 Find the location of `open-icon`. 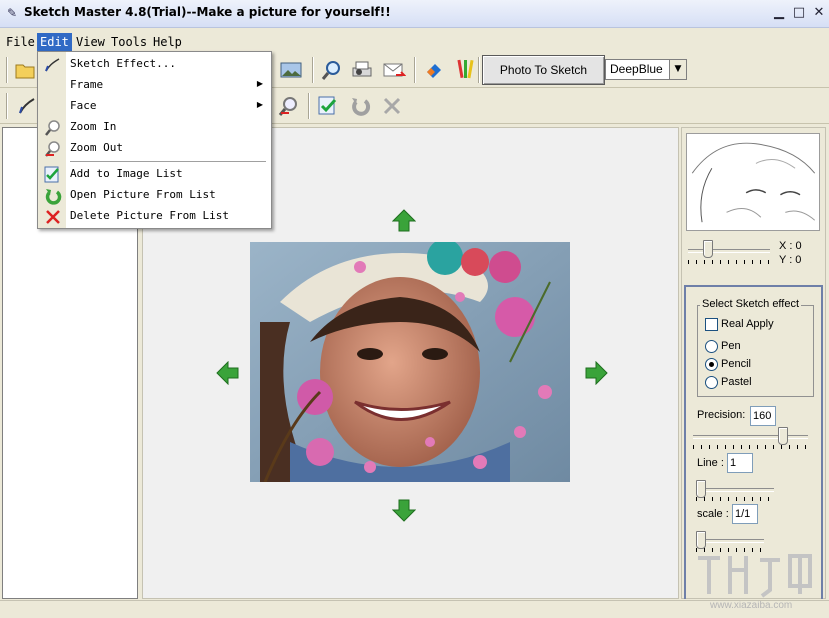

open-icon is located at coordinates (26, 70).